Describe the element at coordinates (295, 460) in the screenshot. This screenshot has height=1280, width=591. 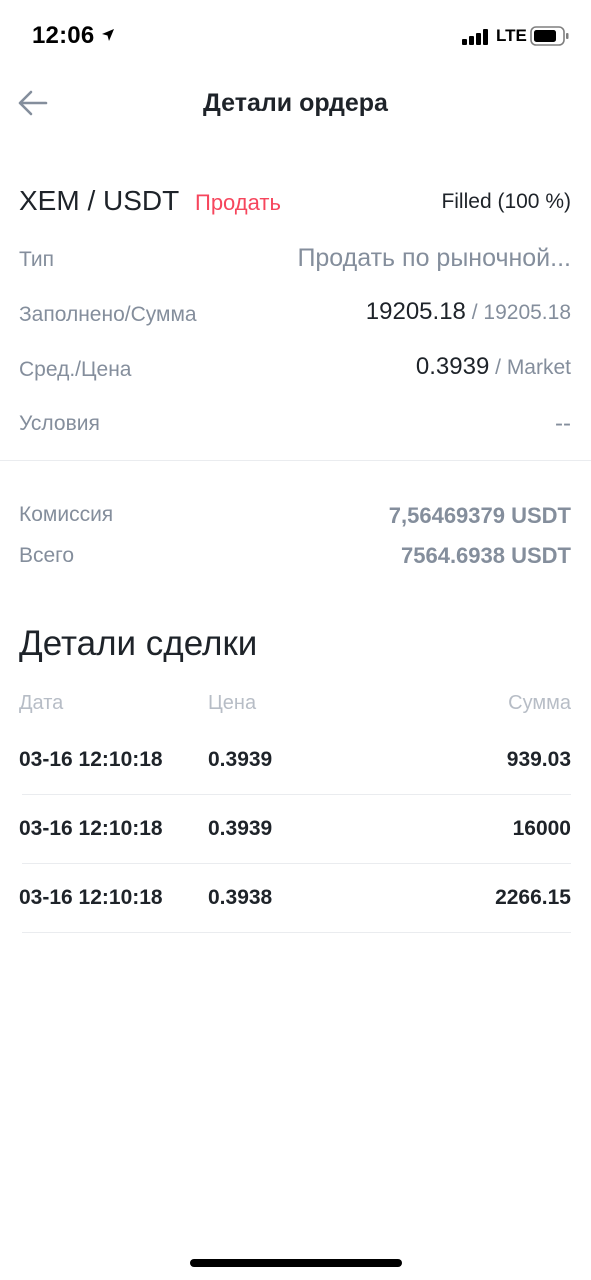
I see `section-divider` at that location.